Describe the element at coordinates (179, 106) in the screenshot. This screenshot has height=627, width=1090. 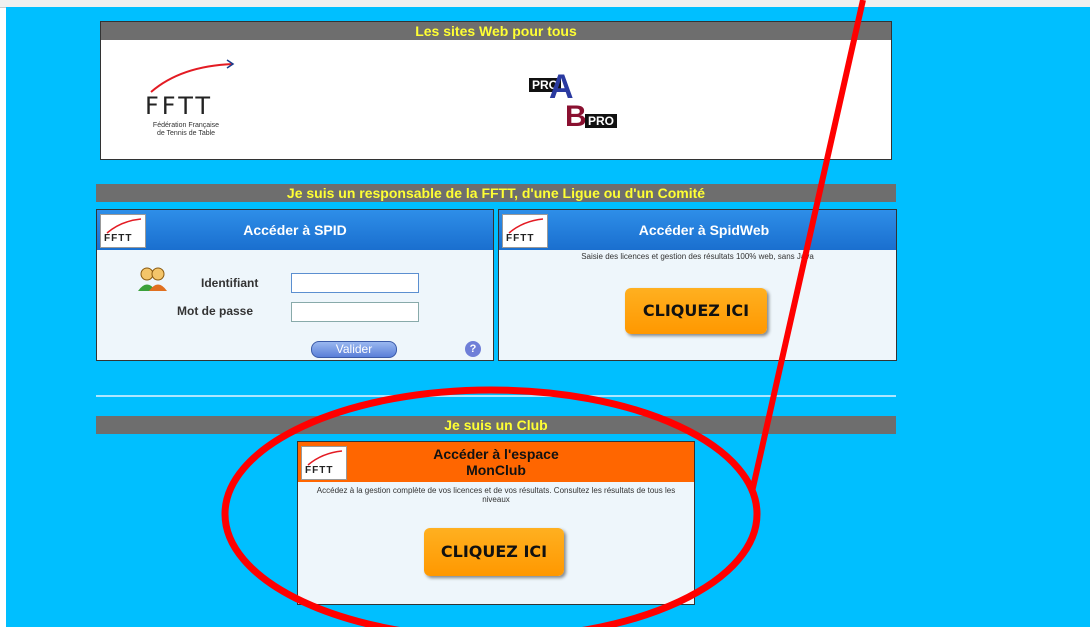
I see `fftt-logo-letters: FFTT` at that location.